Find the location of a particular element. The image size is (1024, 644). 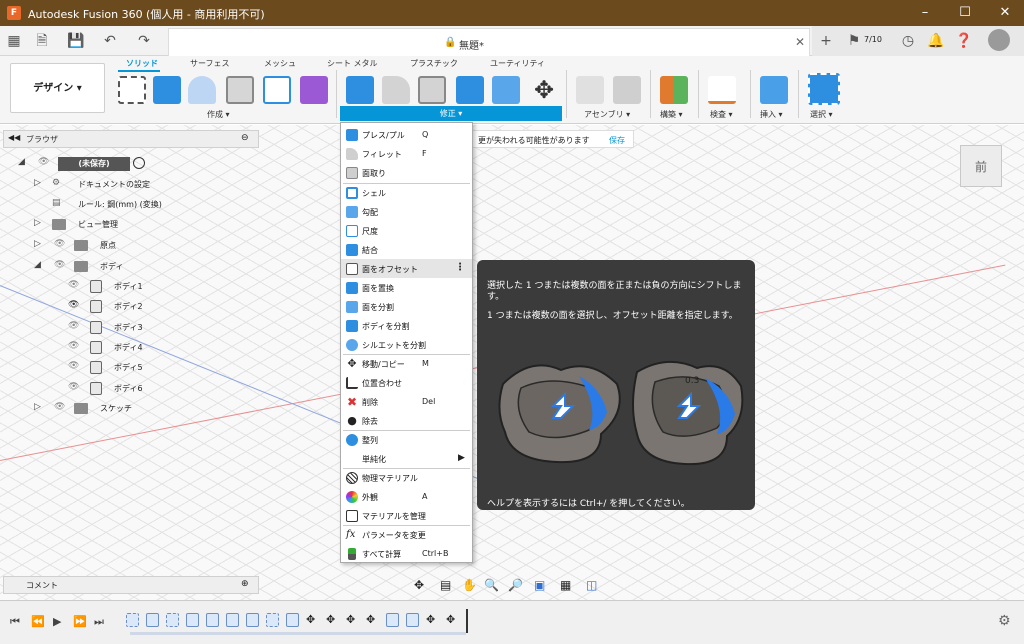

menu-item-split-body: ボディを分割 is located at coordinates (406, 325).